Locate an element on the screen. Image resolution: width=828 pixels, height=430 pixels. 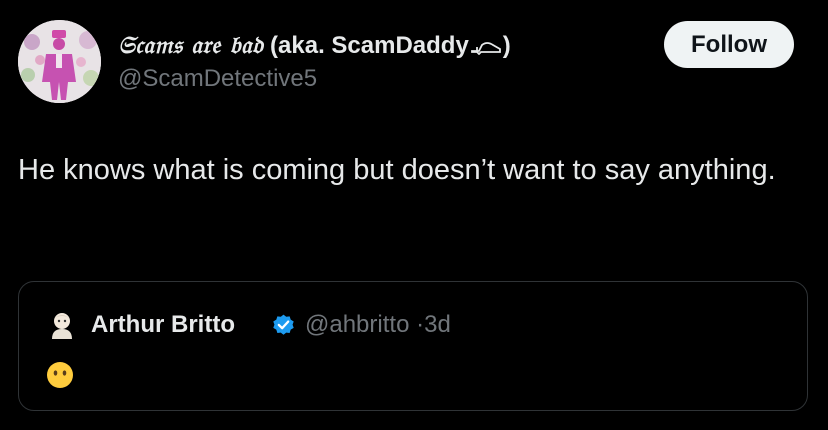
quoted-author-name: Arthur Britto is located at coordinates (163, 325).